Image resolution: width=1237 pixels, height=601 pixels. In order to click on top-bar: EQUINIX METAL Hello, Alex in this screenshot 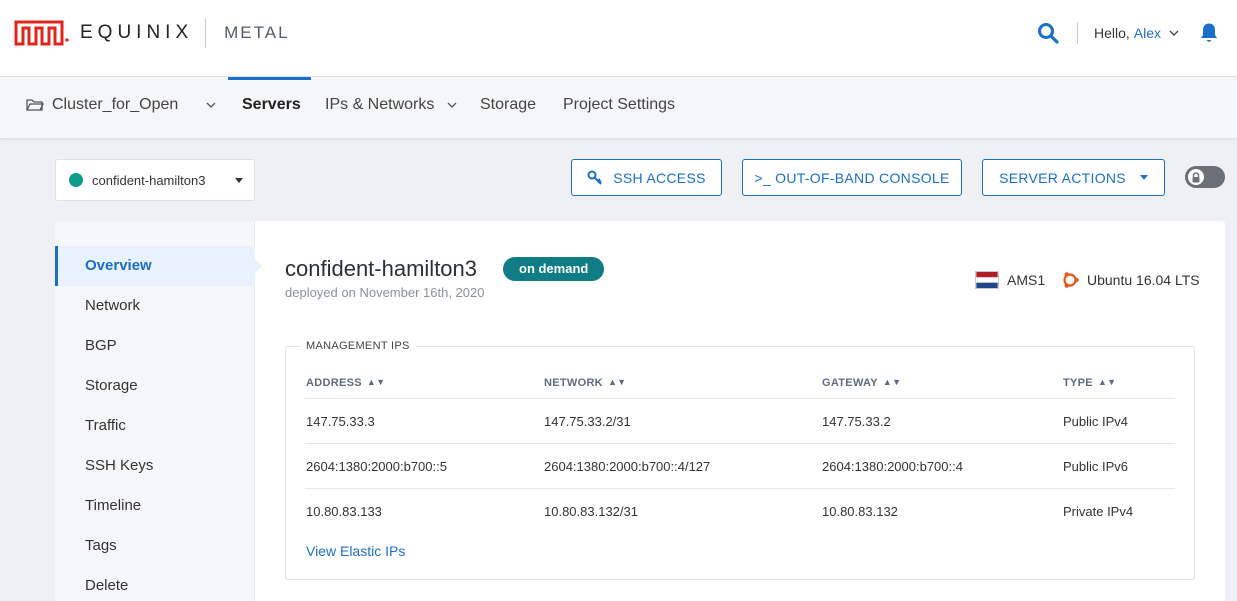, I will do `click(618, 38)`.